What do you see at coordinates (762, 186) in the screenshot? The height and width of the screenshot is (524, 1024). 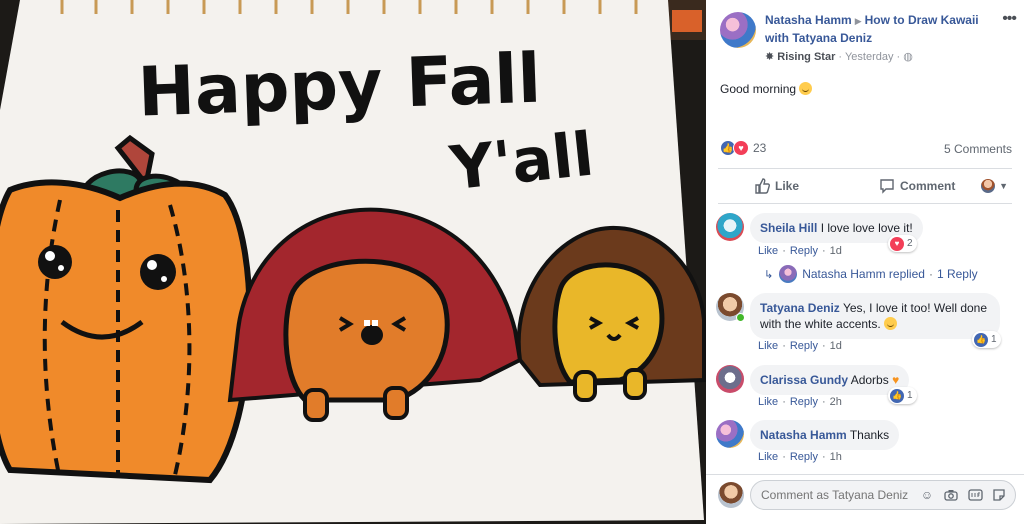 I see `thumbs-up-icon` at bounding box center [762, 186].